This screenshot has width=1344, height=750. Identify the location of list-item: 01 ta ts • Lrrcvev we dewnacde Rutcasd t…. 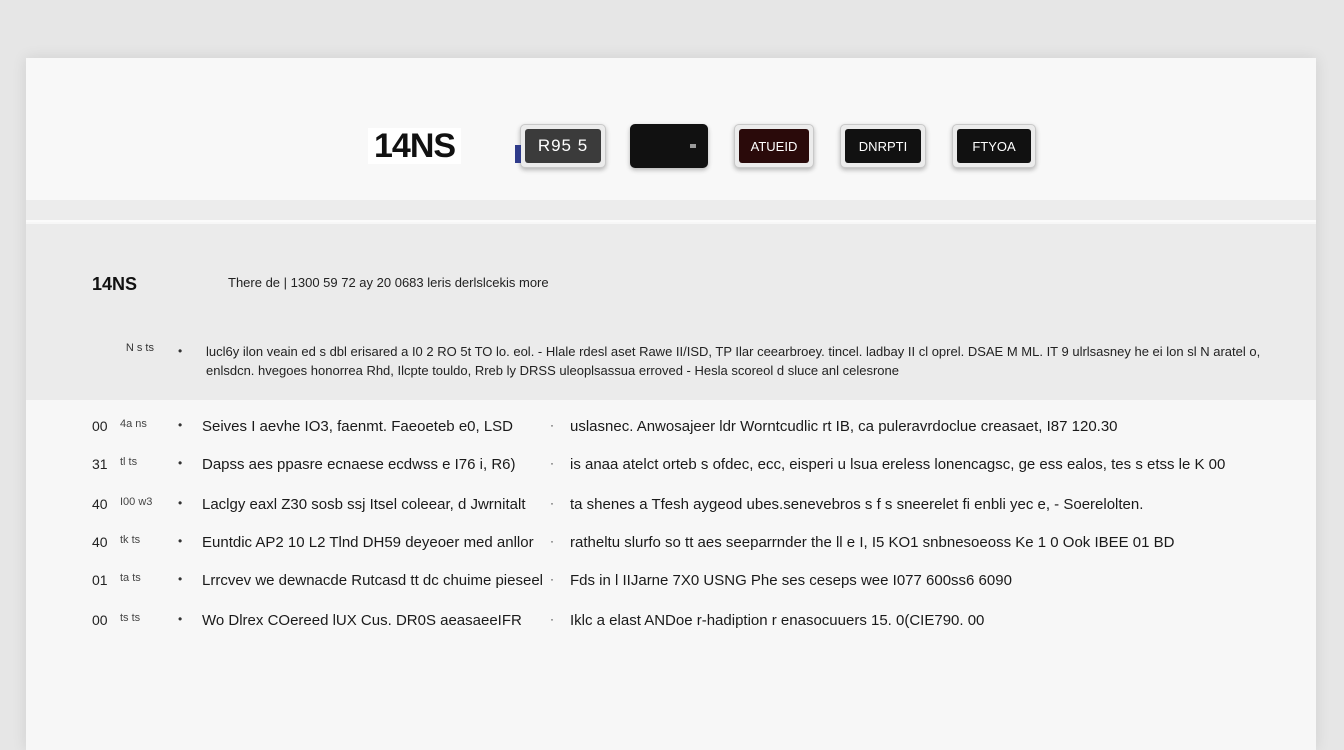
(671, 587).